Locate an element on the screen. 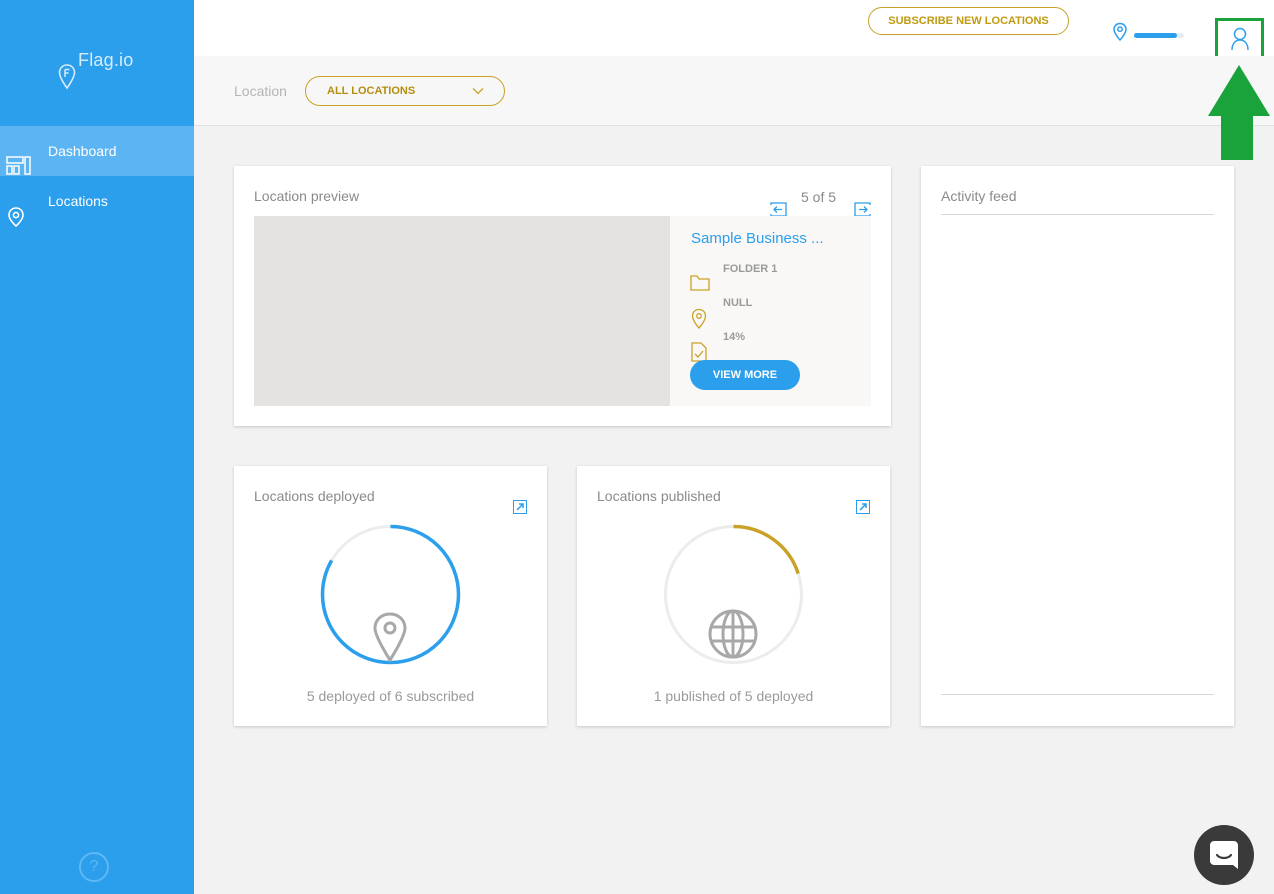 The width and height of the screenshot is (1274, 894). activity-feed-title: Activity feed is located at coordinates (979, 196).